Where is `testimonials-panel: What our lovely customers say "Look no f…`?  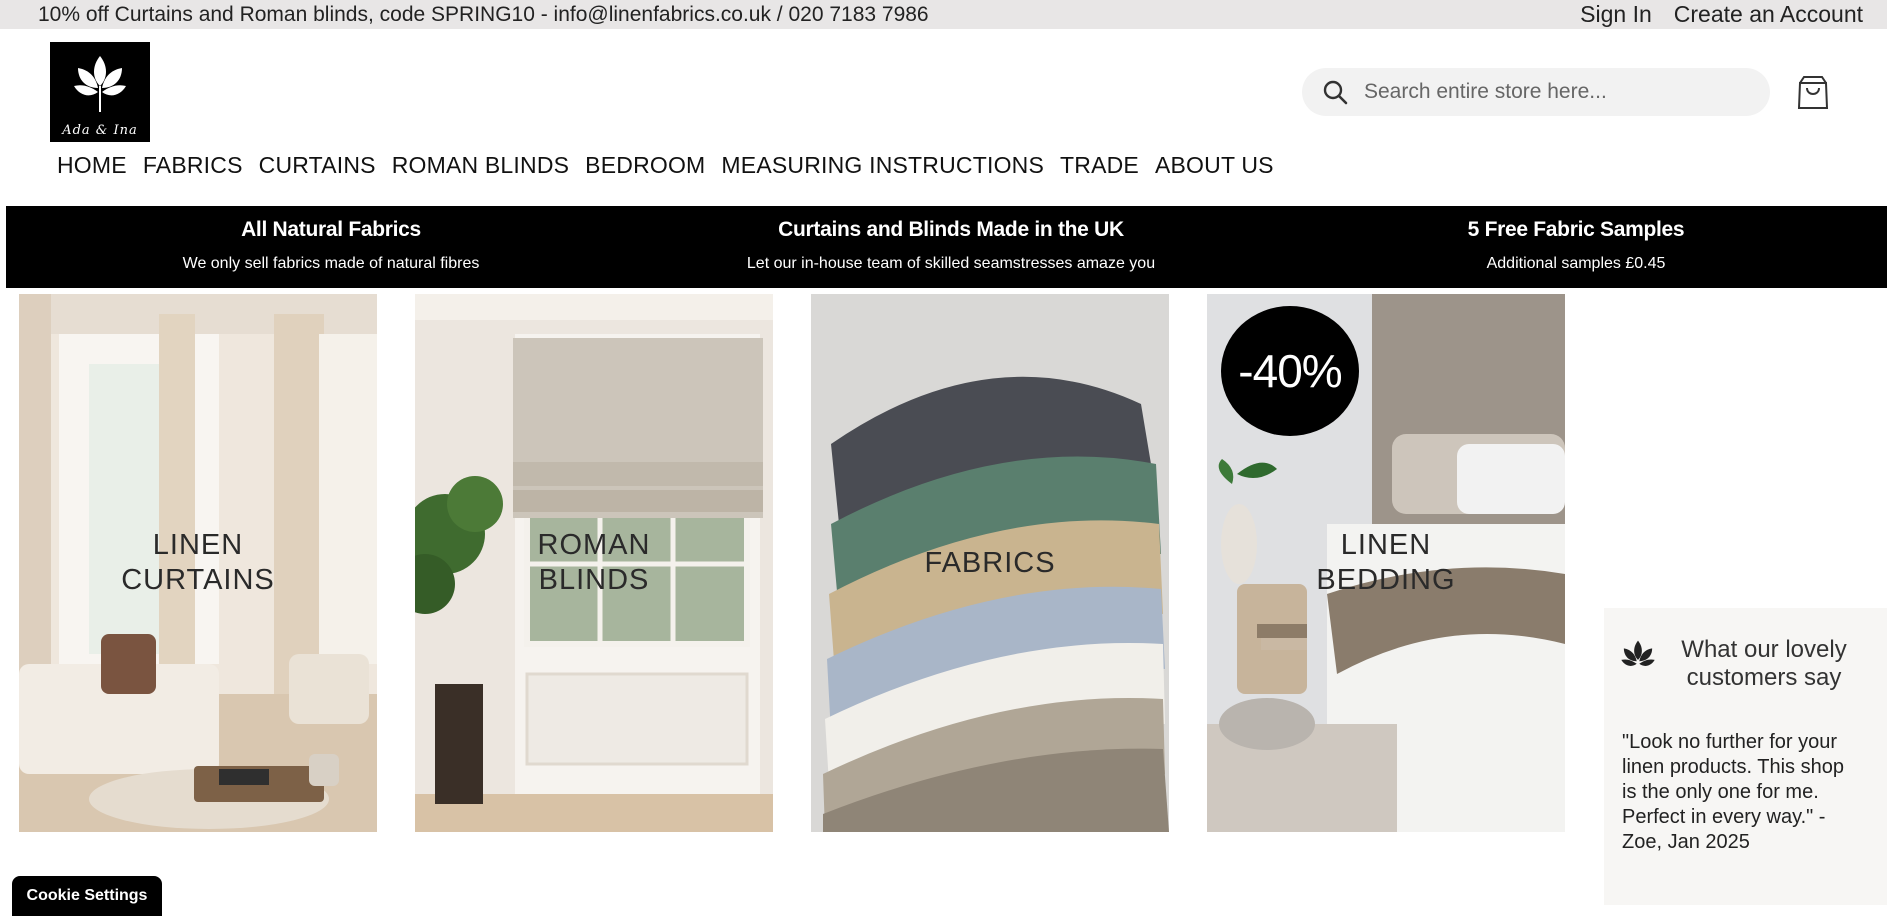
testimonials-panel: What our lovely customers say "Look no f… is located at coordinates (1745, 756).